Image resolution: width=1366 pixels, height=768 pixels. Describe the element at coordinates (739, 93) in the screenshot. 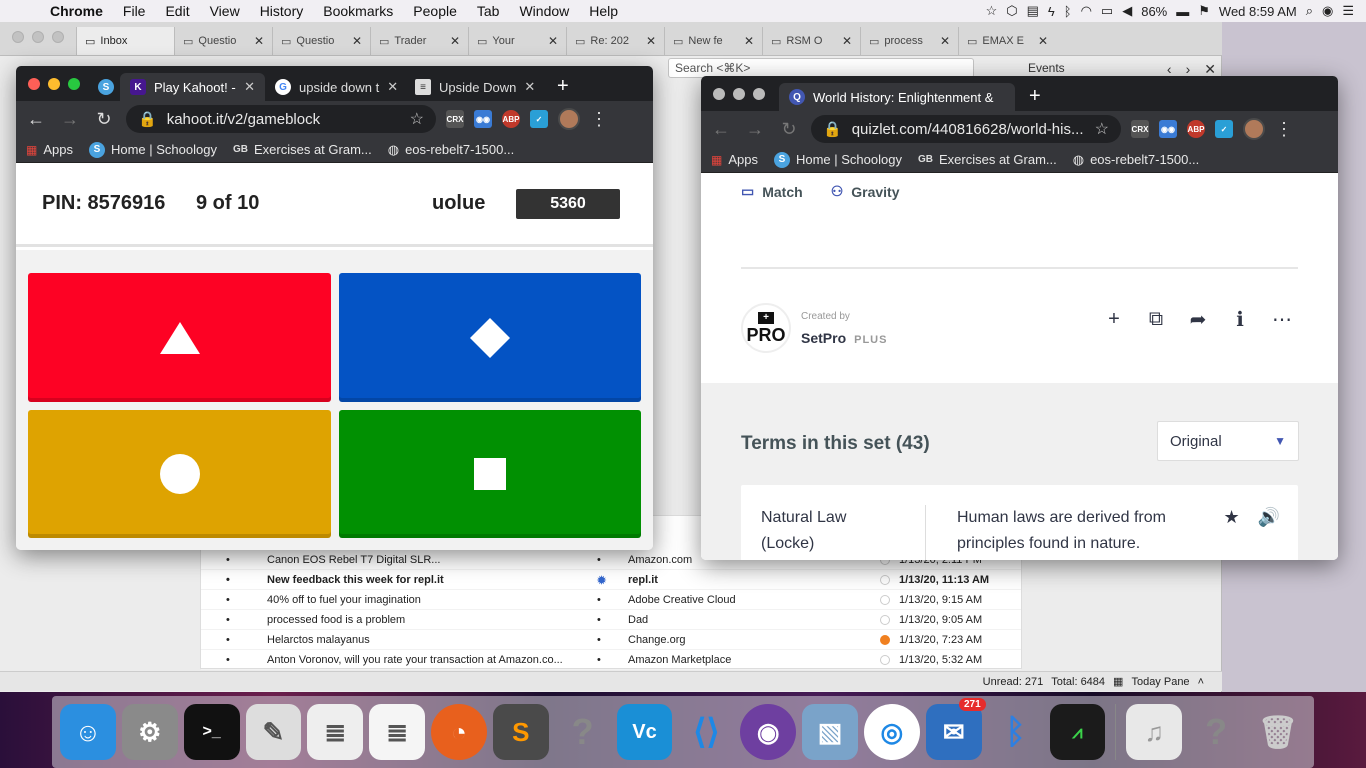

I see `minimize-window-button` at that location.